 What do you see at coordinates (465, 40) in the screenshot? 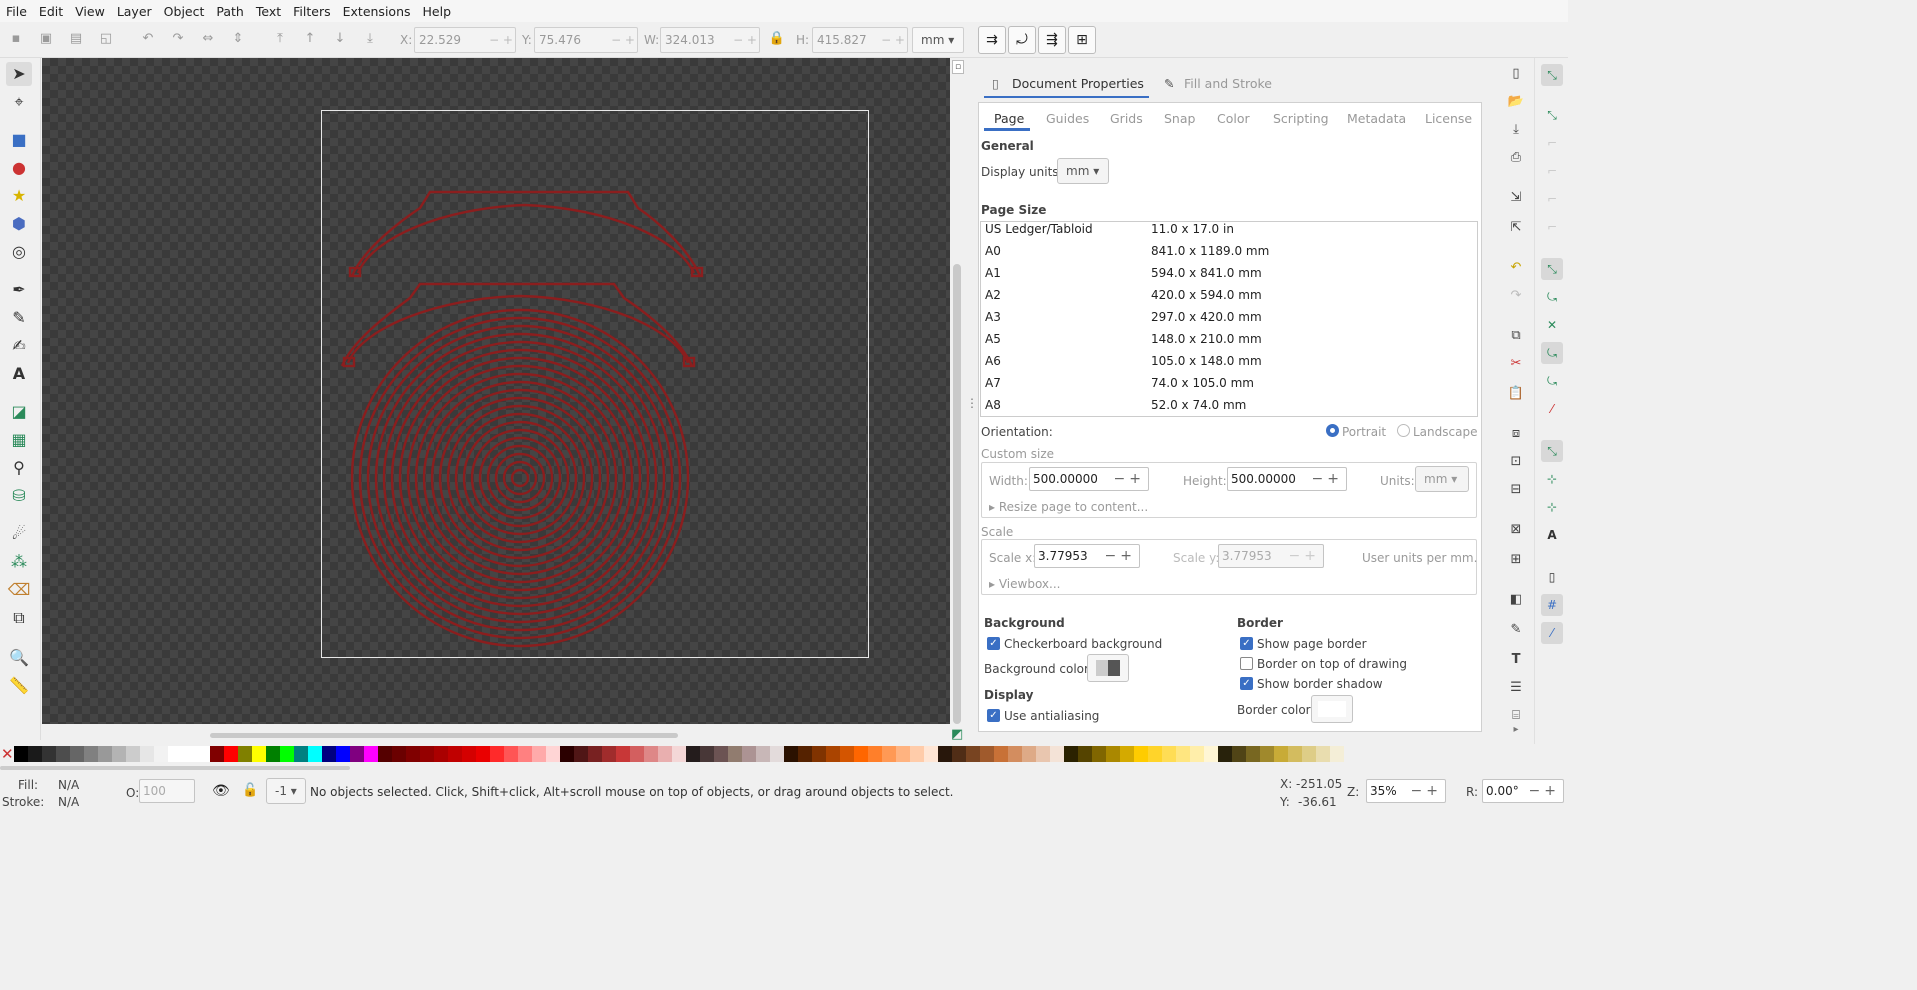
I see `x-field: 22.529− +` at bounding box center [465, 40].